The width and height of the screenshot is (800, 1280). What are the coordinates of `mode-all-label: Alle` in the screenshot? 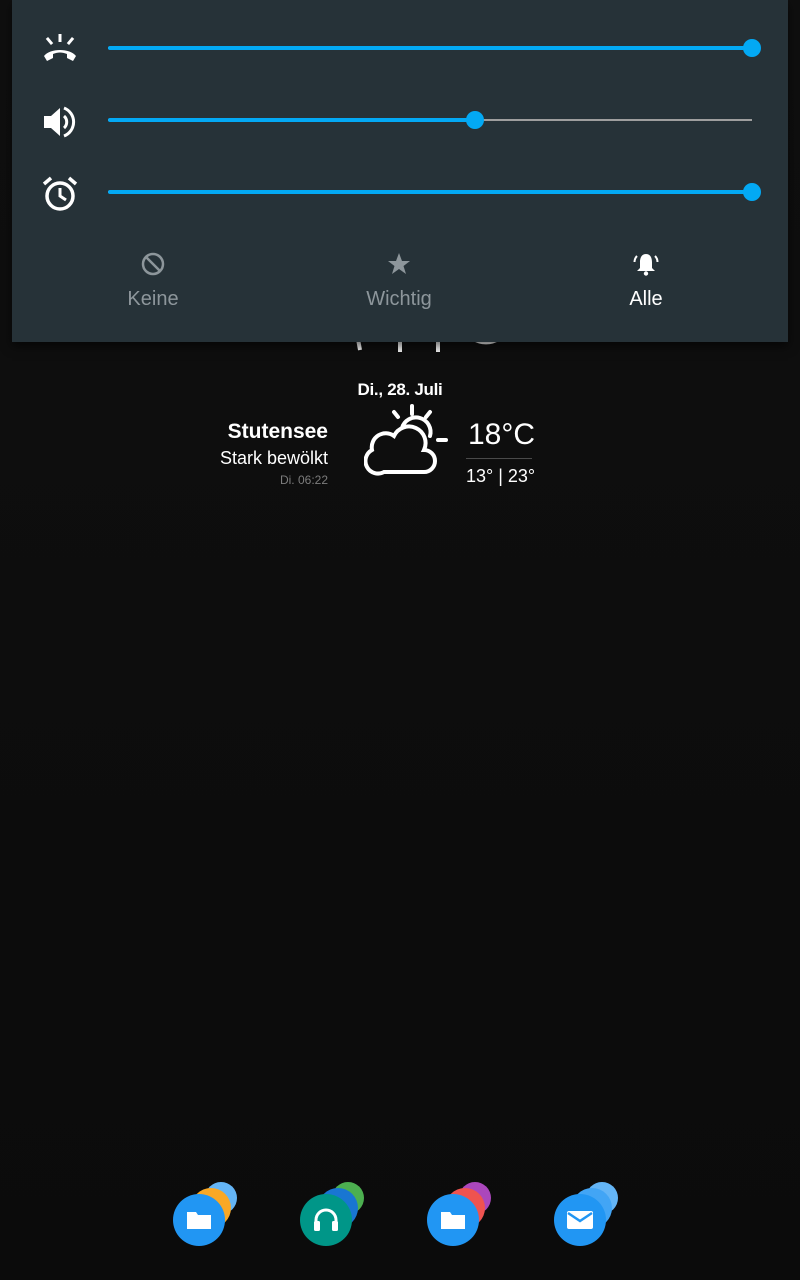 It's located at (646, 299).